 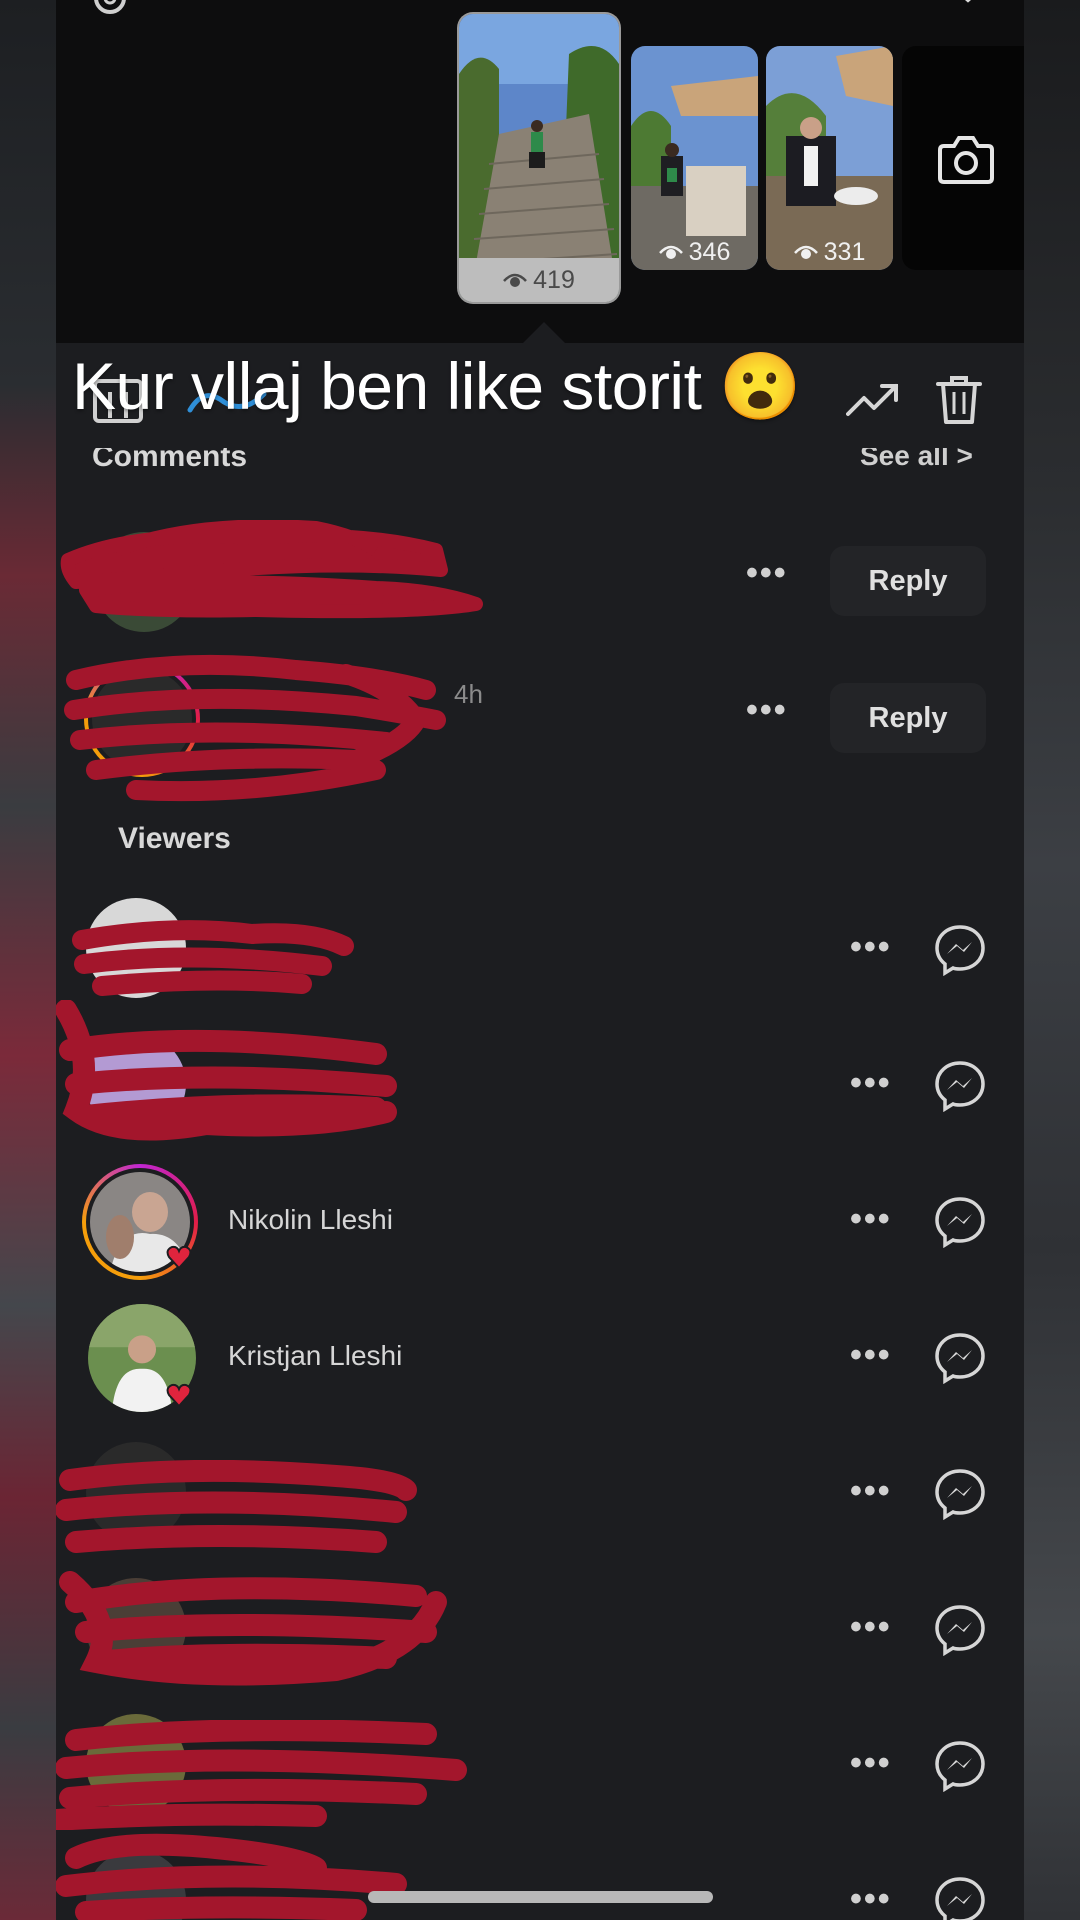 I want to click on view-count: 346, so click(x=694, y=252).